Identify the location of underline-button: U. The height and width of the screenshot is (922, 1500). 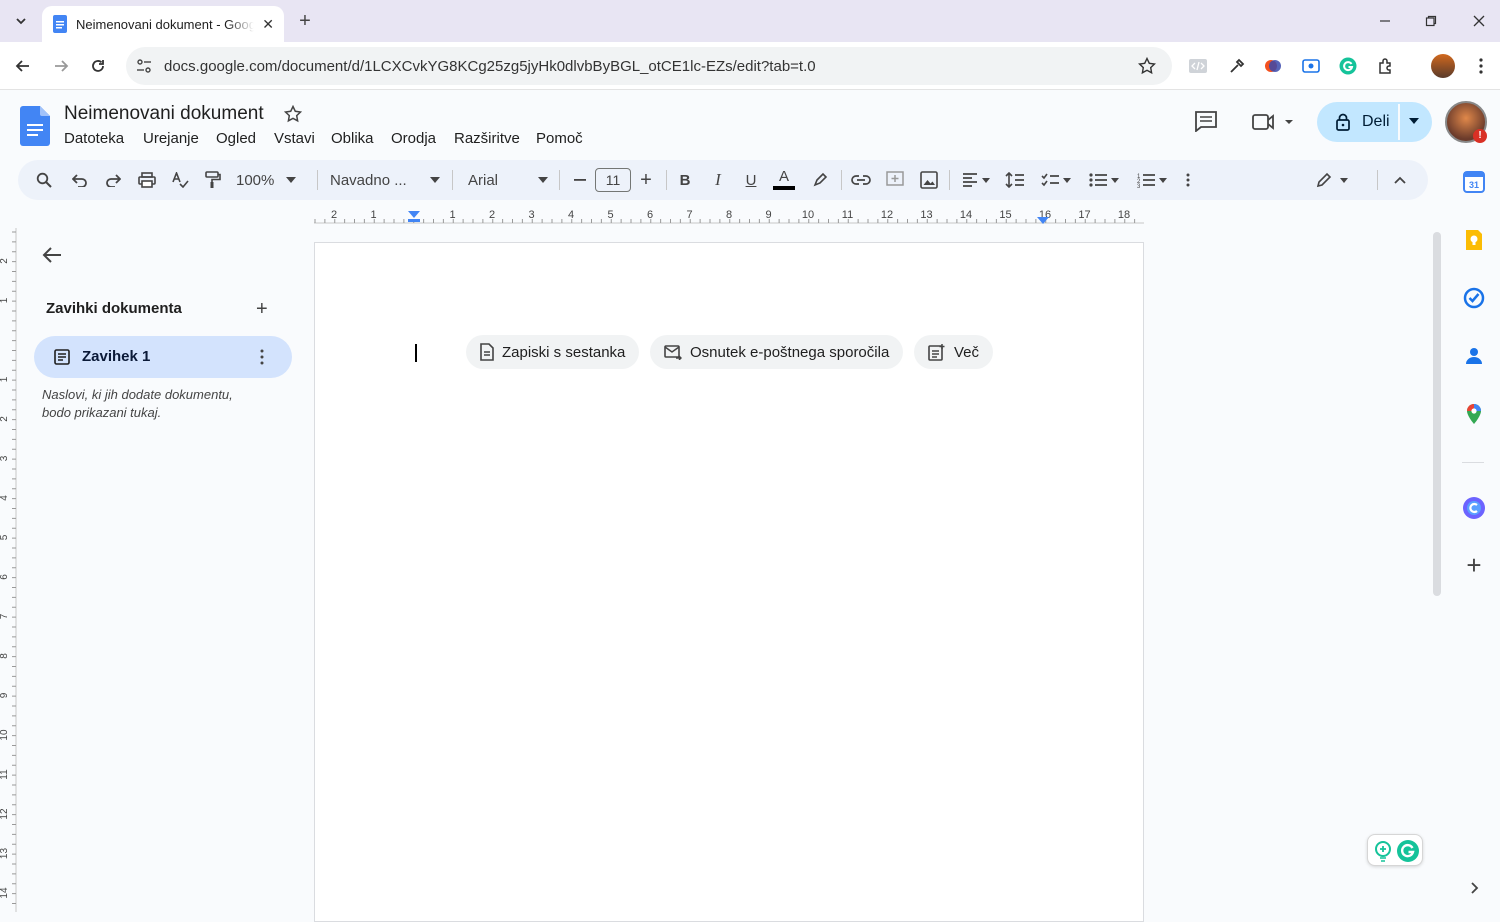
(751, 180).